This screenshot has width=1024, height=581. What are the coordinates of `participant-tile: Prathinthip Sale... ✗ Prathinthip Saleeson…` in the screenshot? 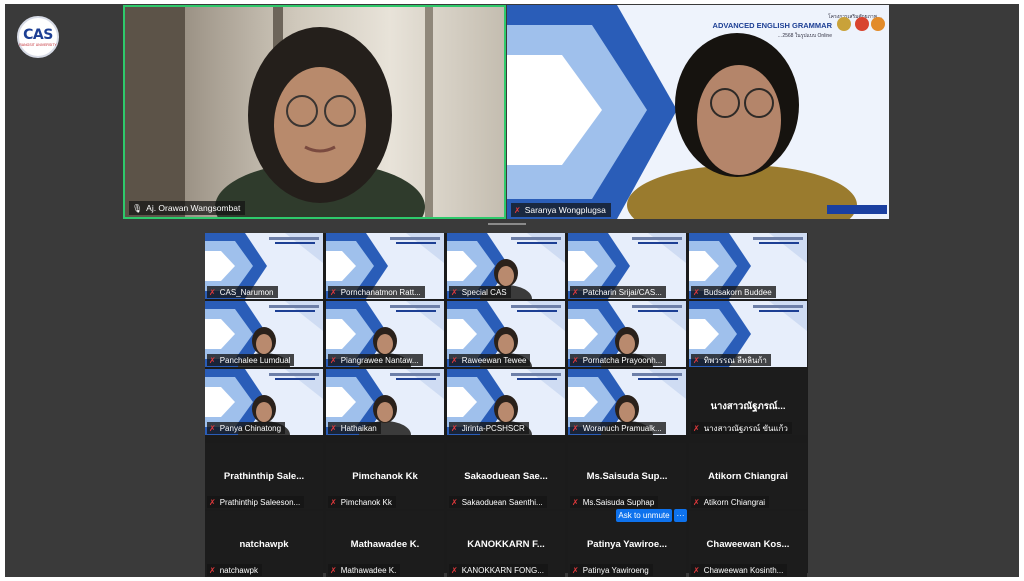 It's located at (264, 476).